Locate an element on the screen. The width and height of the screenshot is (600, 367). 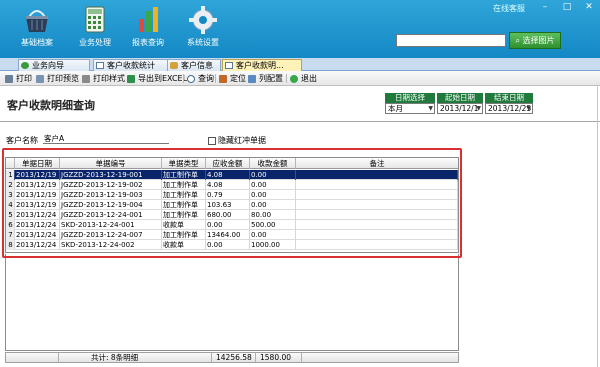
section-divider is located at coordinates (300, 121).